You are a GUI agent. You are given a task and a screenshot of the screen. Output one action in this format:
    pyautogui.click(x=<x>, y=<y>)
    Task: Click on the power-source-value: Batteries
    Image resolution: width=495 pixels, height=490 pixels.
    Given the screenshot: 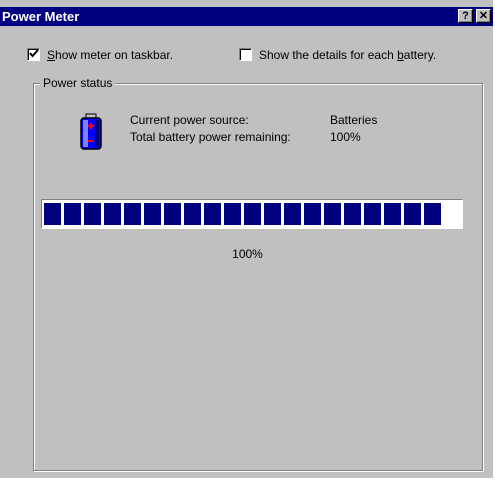 What is the action you would take?
    pyautogui.click(x=354, y=120)
    